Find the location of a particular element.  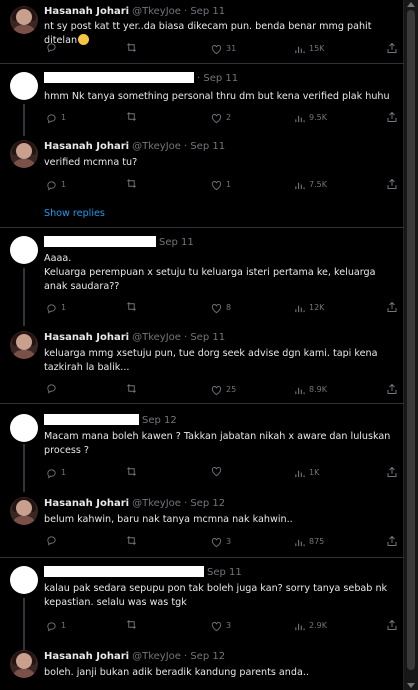

reply-count: 1 is located at coordinates (64, 184).